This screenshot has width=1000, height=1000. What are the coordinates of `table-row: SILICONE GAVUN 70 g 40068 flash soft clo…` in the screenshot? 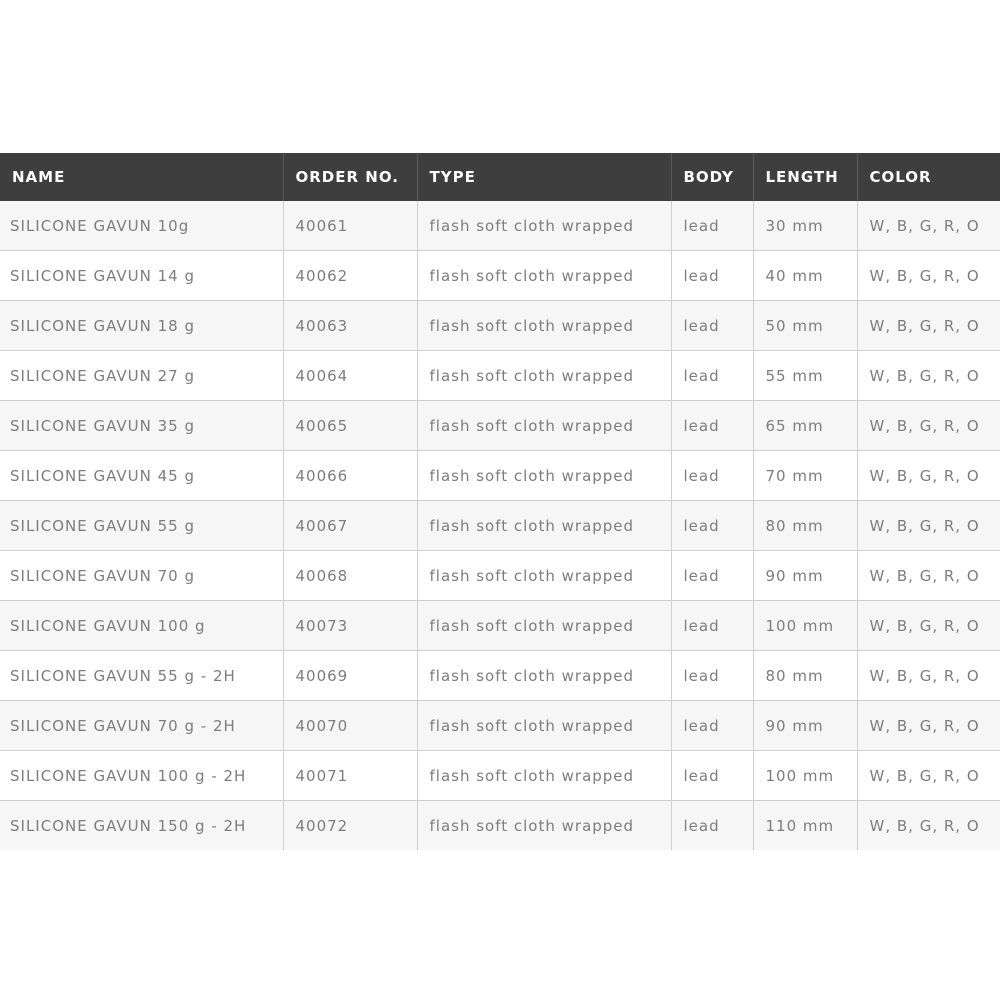 It's located at (500, 575).